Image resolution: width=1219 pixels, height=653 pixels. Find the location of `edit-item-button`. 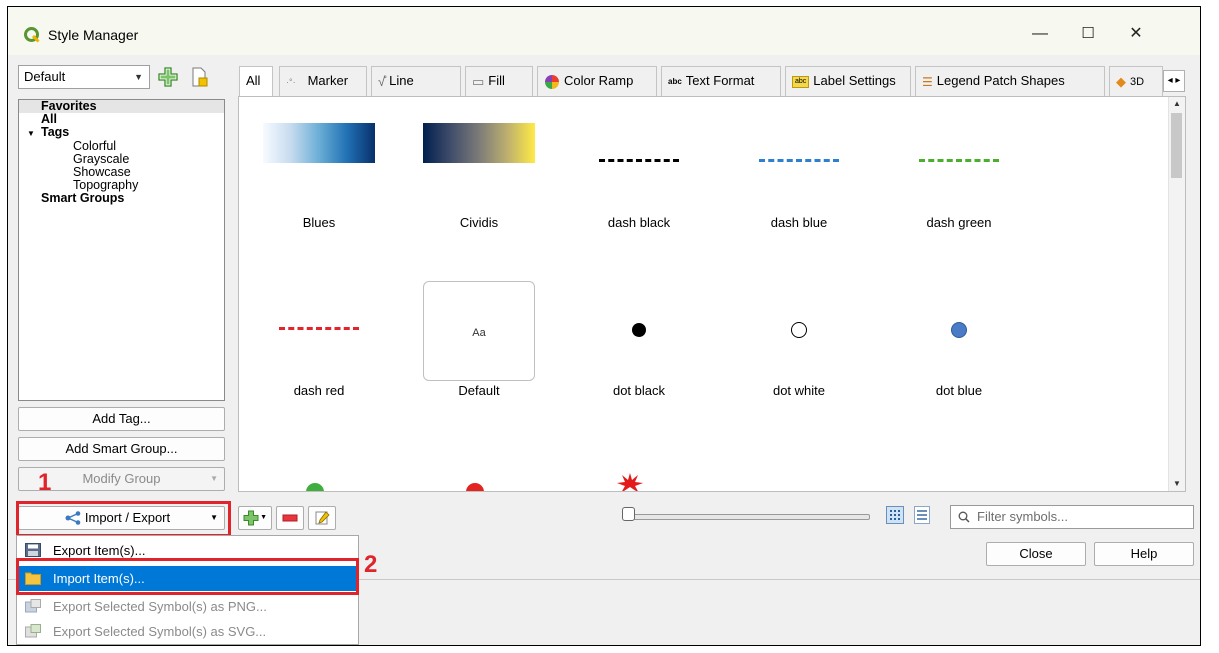

edit-item-button is located at coordinates (322, 518).